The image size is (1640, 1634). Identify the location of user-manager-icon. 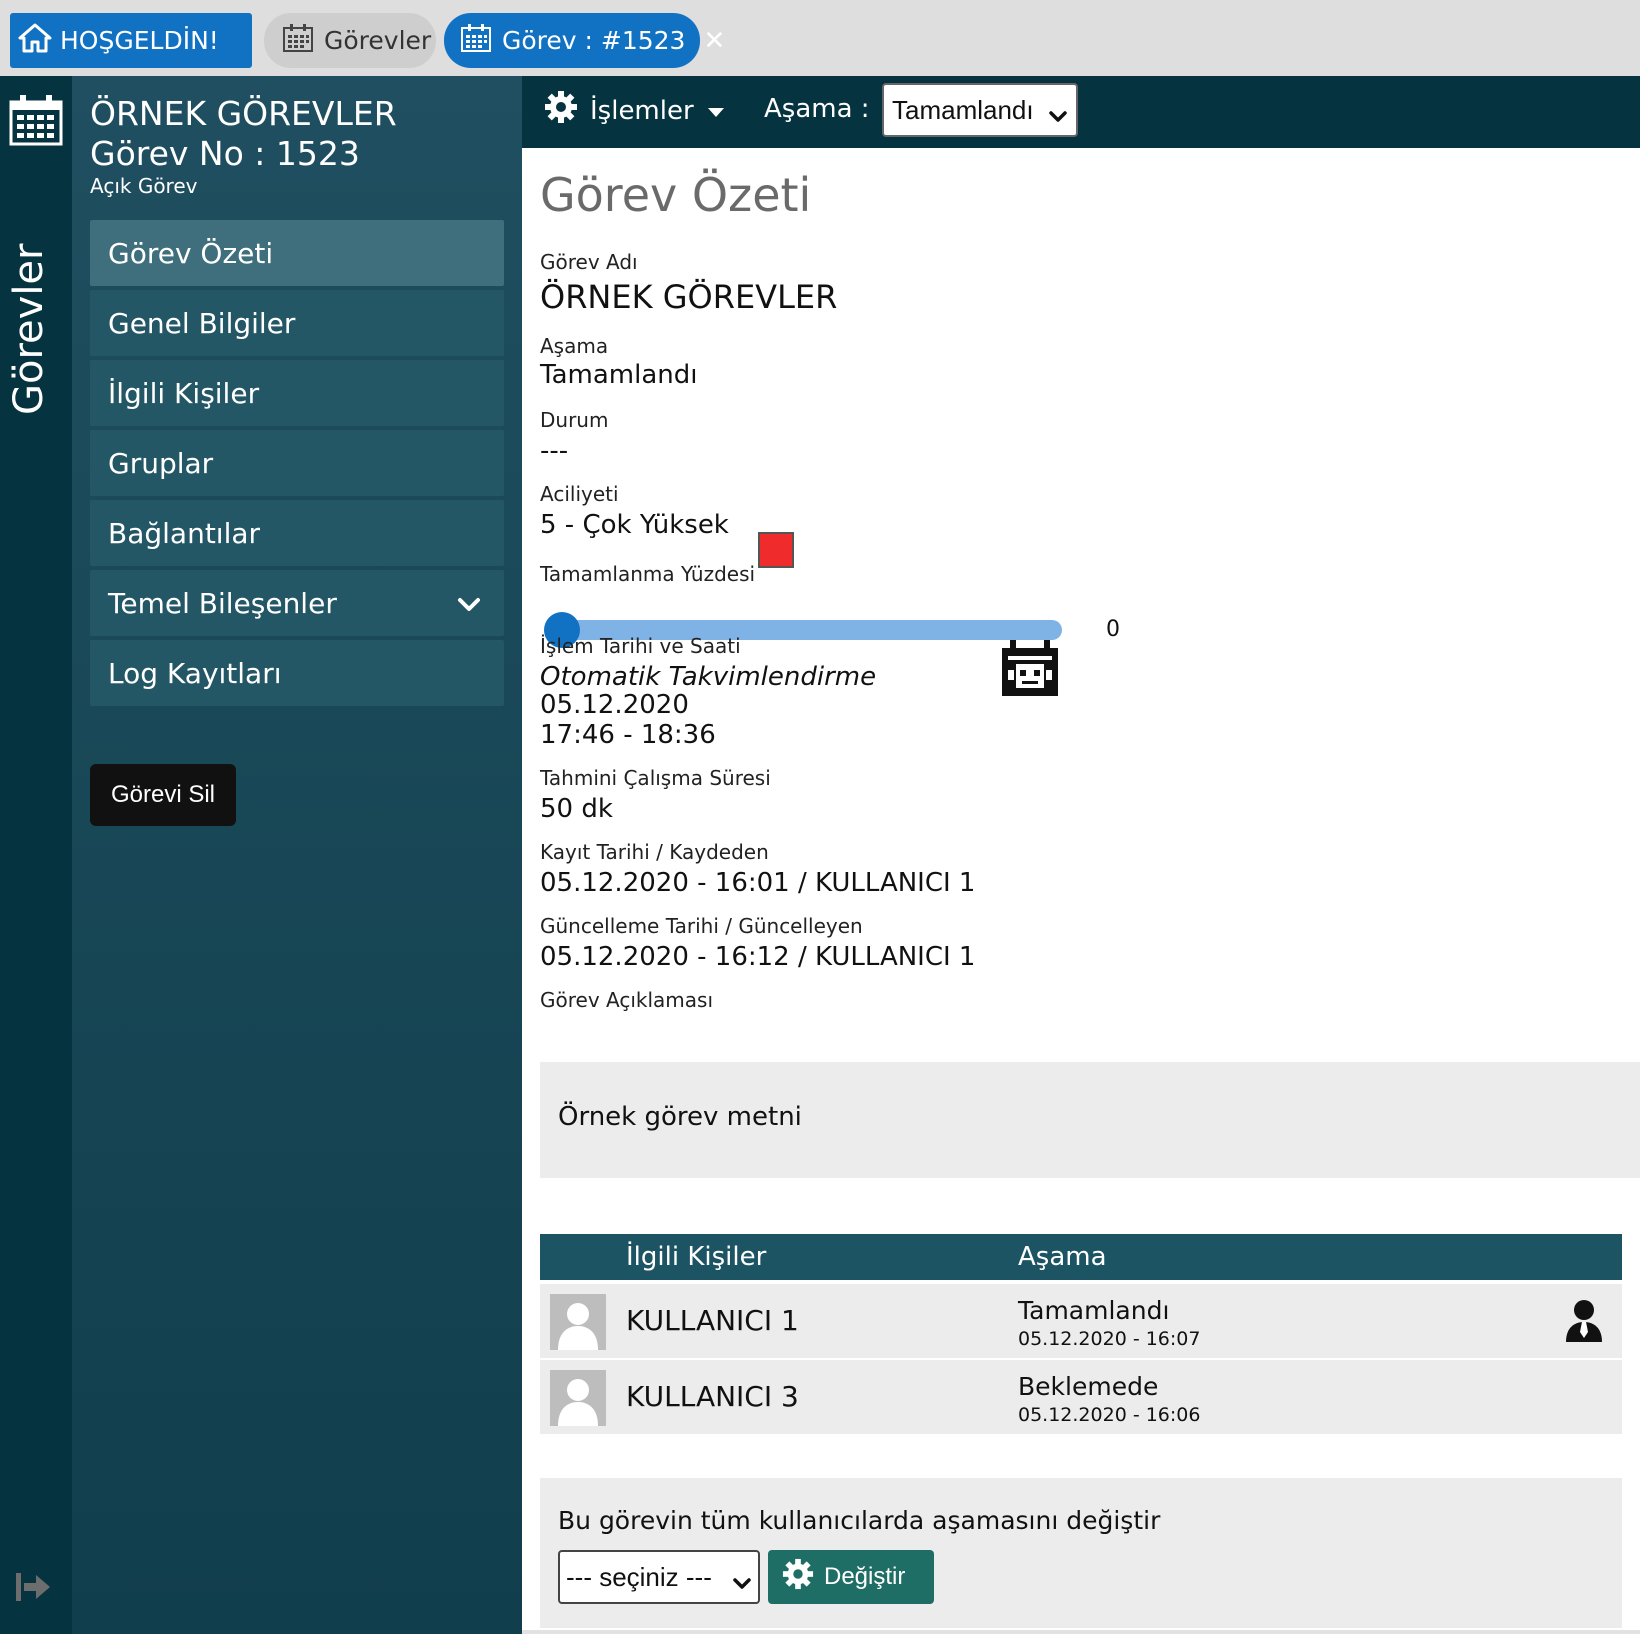
(1584, 1323).